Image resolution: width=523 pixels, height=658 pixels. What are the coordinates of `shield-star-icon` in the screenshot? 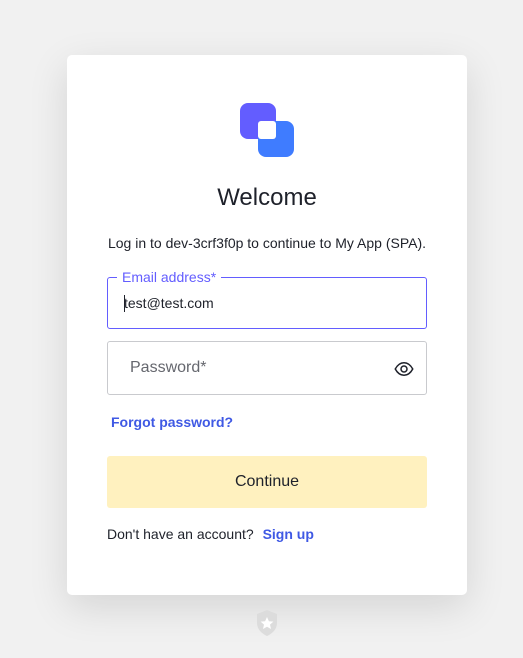 It's located at (267, 623).